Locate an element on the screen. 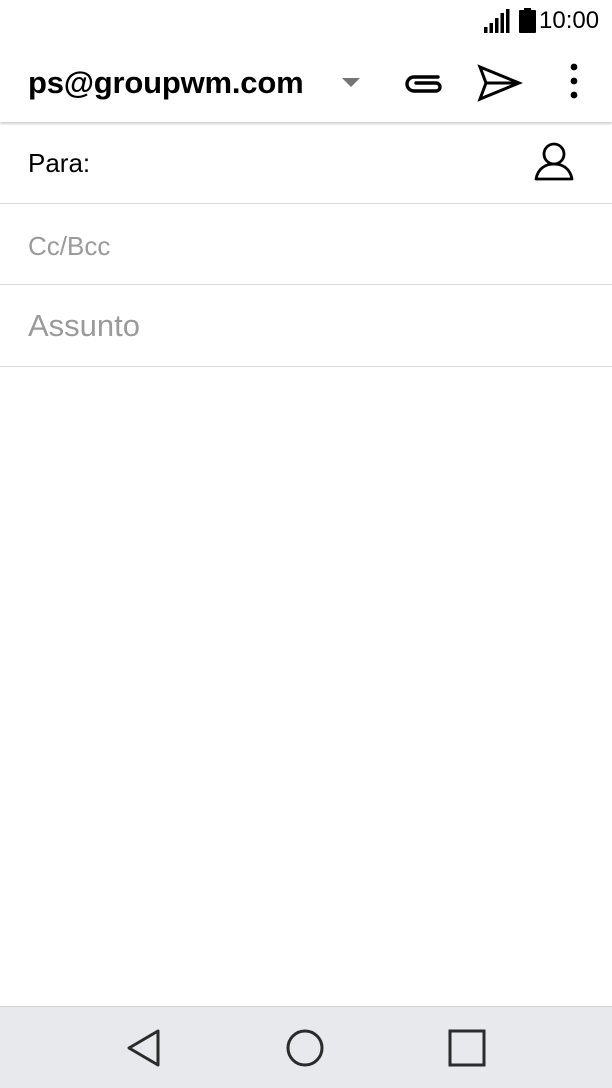  to-label: Para: is located at coordinates (59, 163).